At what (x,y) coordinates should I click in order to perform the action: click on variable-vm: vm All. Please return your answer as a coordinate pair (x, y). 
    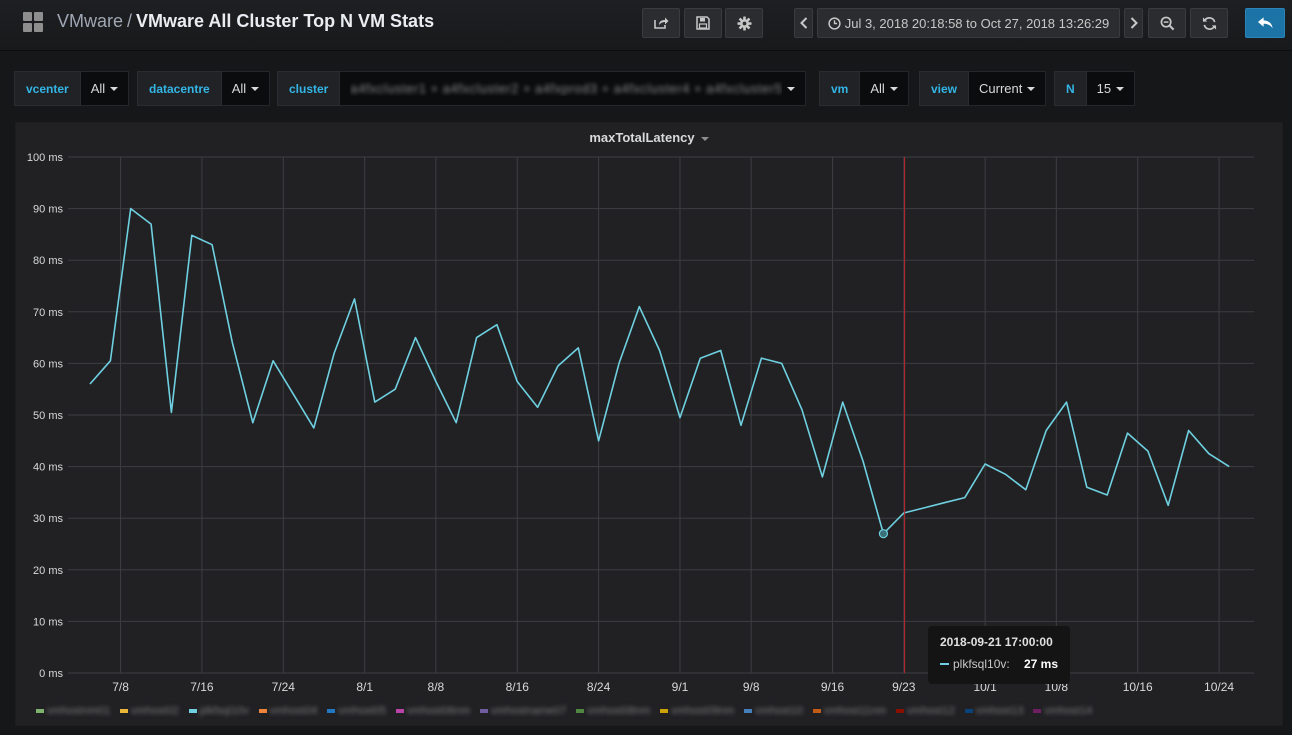
    Looking at the image, I should click on (864, 88).